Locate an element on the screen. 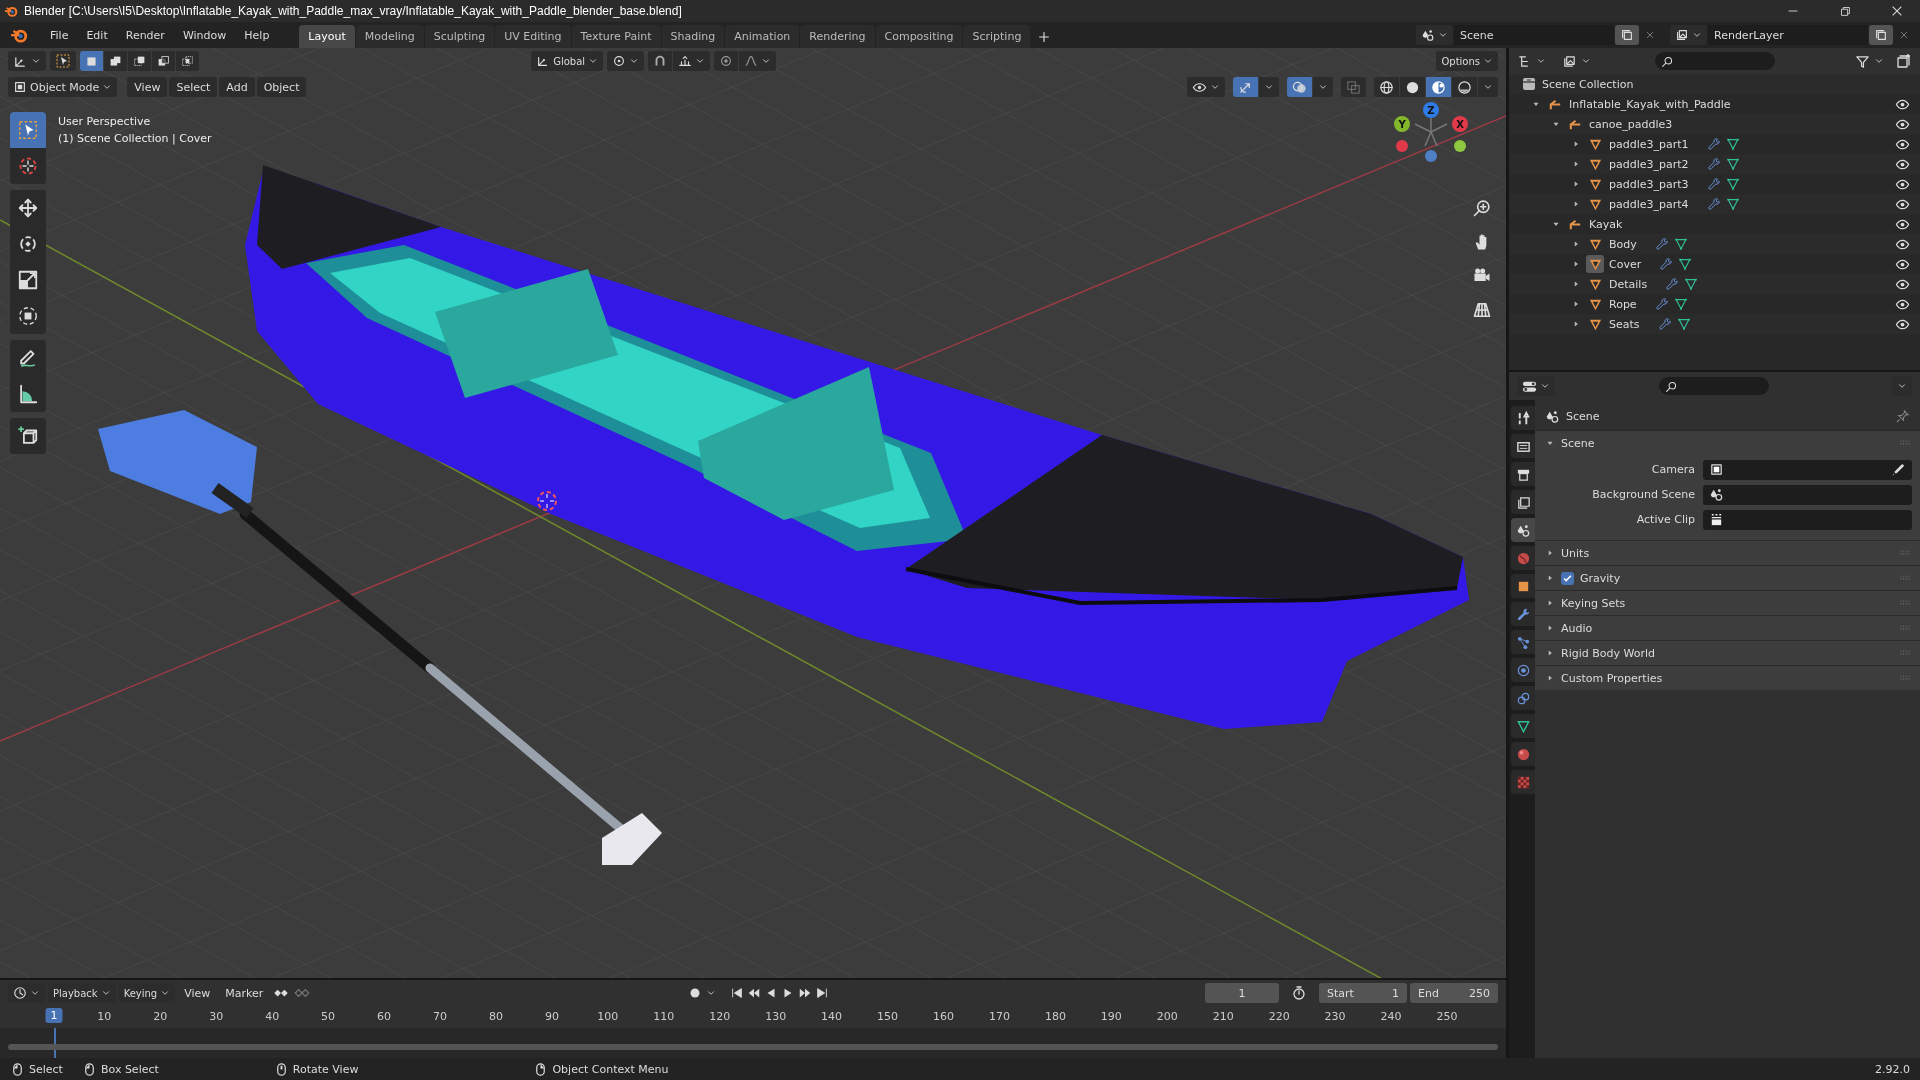 The image size is (1920, 1080). frame-number: 30 is located at coordinates (216, 1016).